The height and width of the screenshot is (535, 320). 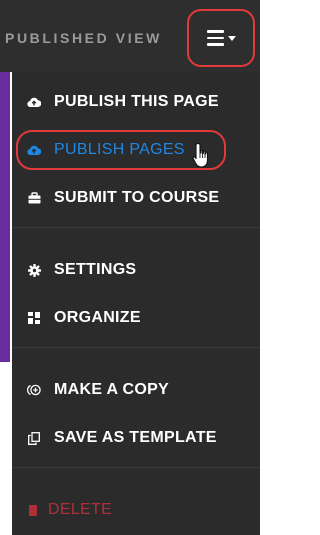 What do you see at coordinates (119, 149) in the screenshot?
I see `menu-item-label: PUBLISH PAGES` at bounding box center [119, 149].